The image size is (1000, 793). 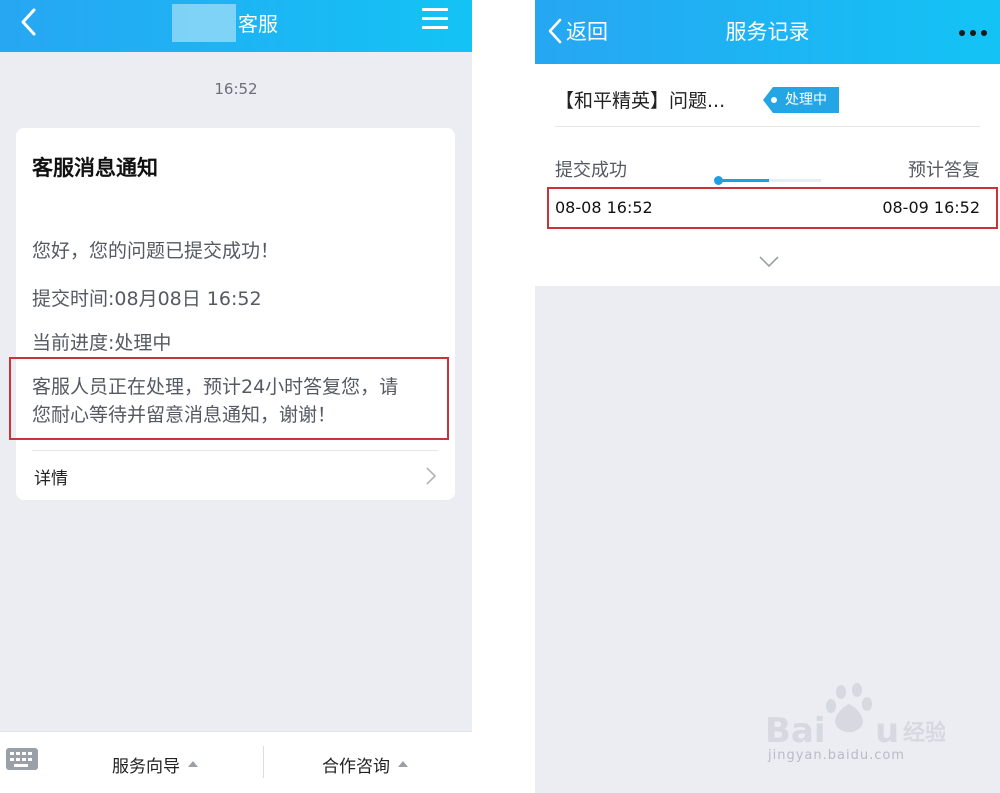 I want to click on right-header: 返回 服务记录, so click(x=767, y=32).